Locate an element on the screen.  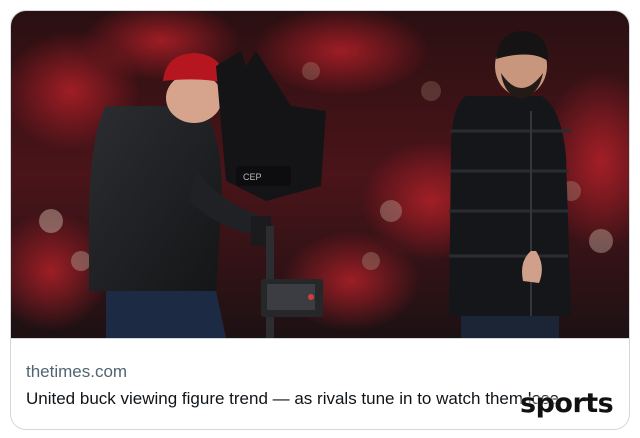
link-domain: thetimes.com is located at coordinates (76, 372).